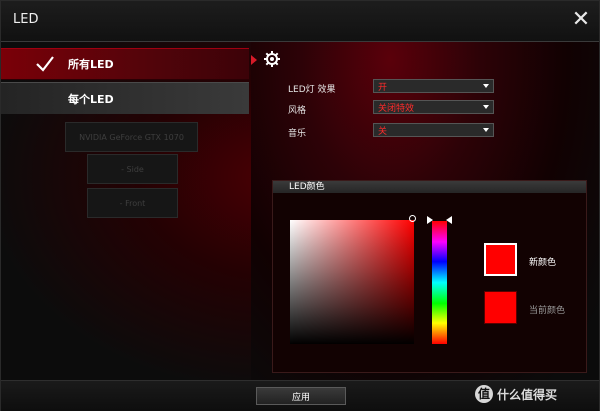  Describe the element at coordinates (383, 131) in the screenshot. I see `music-value: 关` at that location.